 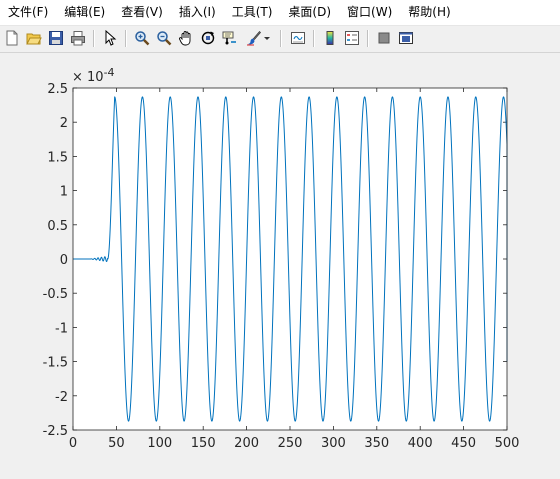 I want to click on x-tick-label: 300, so click(x=333, y=443).